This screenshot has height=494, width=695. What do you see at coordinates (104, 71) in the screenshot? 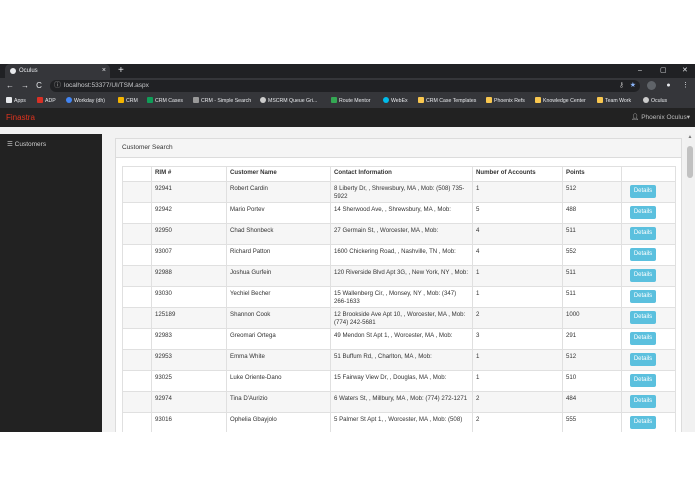
I see `tab-close-icon: ×` at bounding box center [104, 71].